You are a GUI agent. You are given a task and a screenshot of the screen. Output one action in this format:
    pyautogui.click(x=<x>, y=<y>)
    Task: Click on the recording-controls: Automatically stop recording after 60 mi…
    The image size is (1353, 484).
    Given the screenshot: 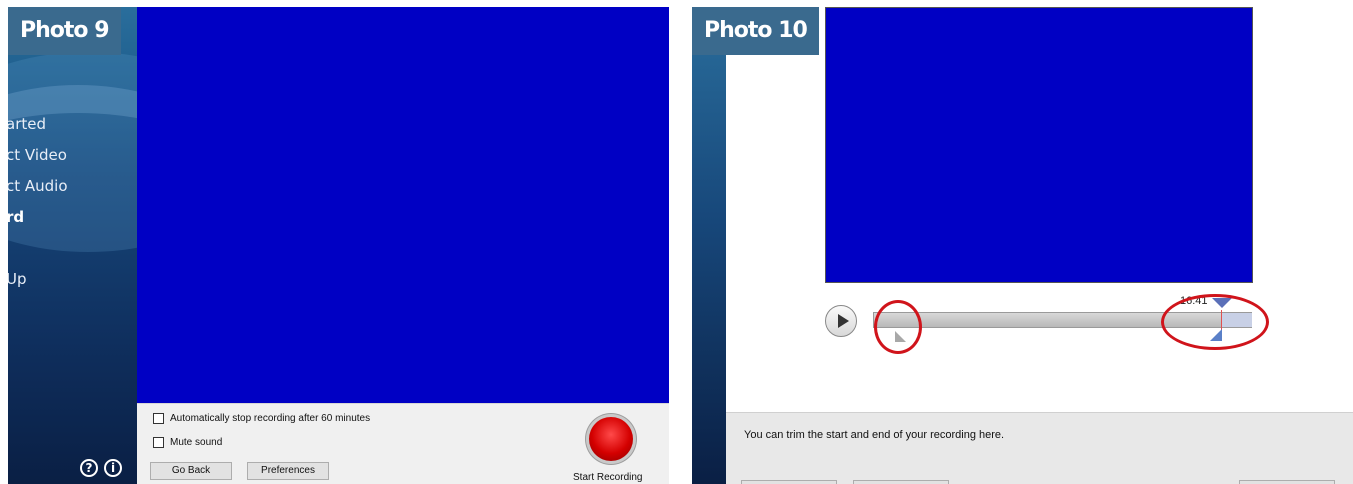 What is the action you would take?
    pyautogui.click(x=403, y=443)
    